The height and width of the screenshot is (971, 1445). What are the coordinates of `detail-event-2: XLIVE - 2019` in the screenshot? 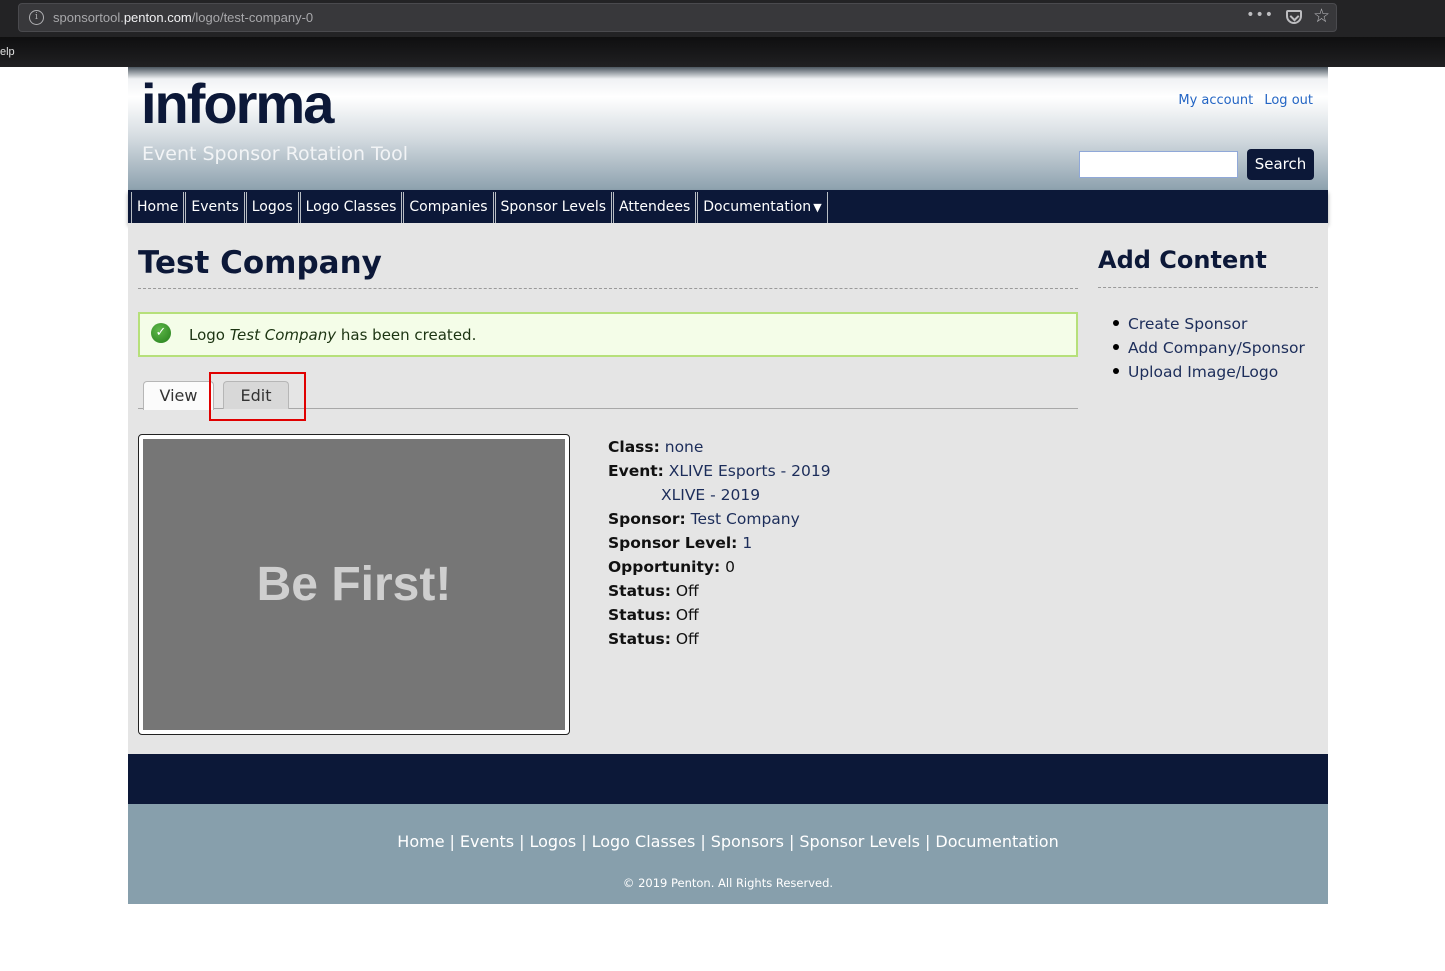 It's located at (719, 495).